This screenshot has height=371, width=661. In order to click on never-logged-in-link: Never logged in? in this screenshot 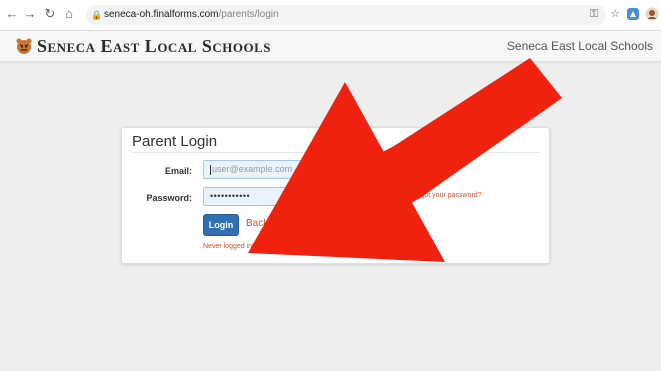, I will do `click(229, 247)`.